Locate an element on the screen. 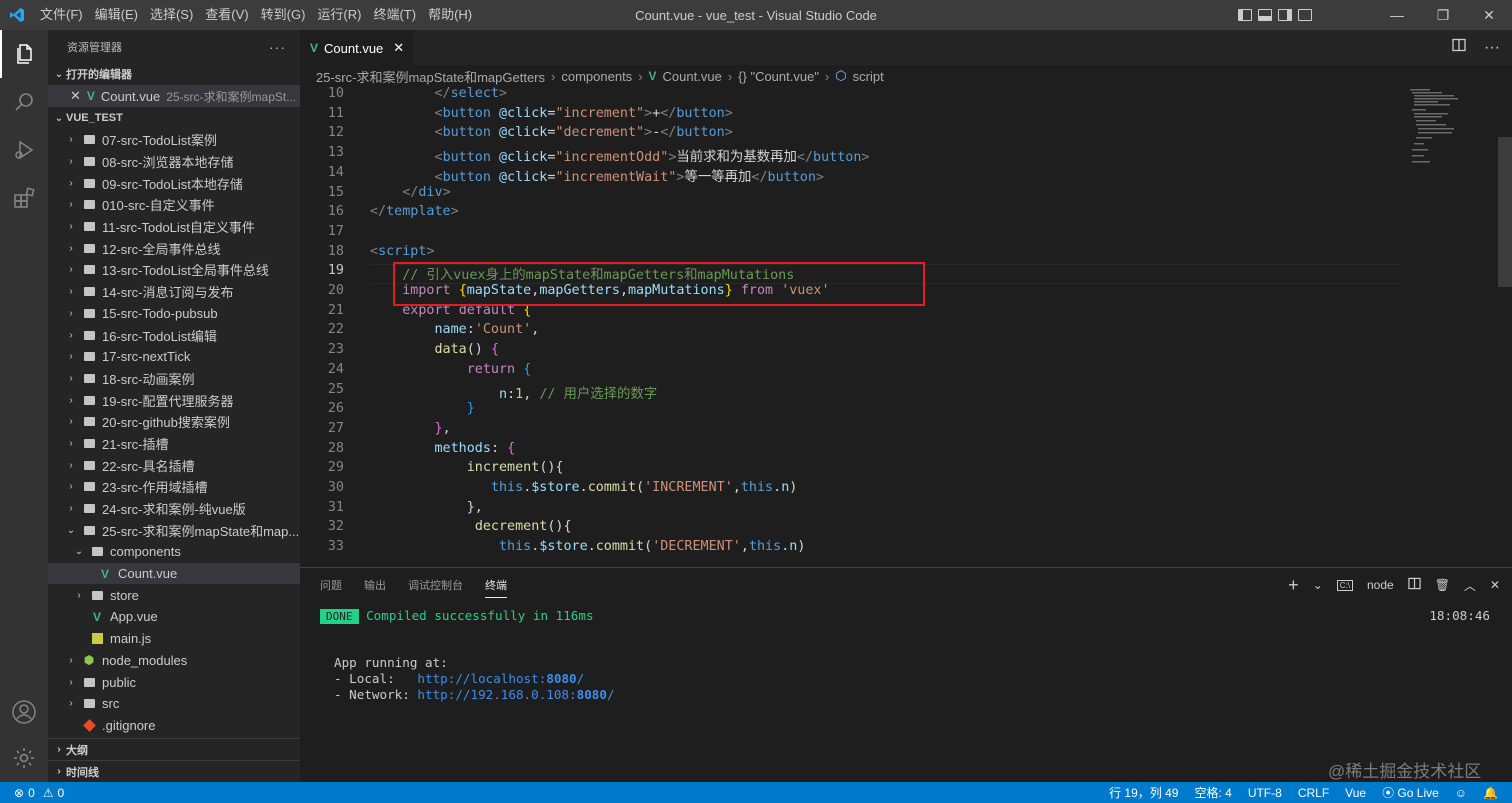 This screenshot has height=803, width=1512. breadcrumb-section: script is located at coordinates (868, 76).